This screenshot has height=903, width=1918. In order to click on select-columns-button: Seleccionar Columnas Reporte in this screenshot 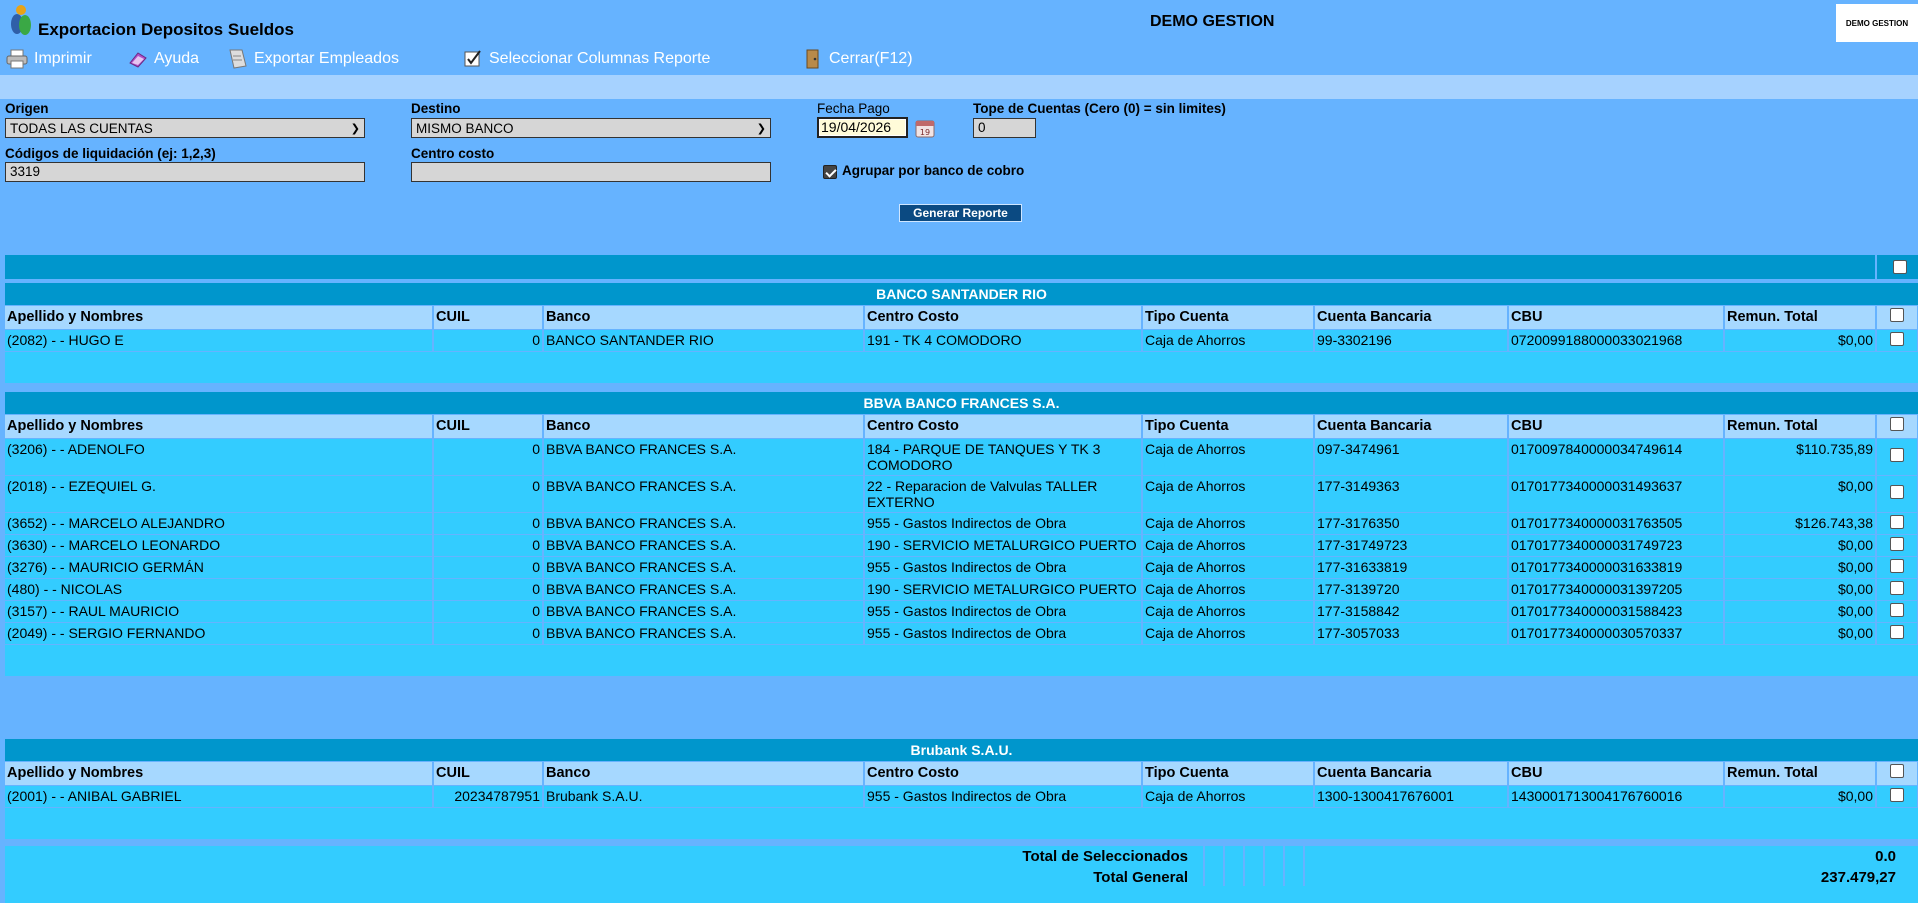, I will do `click(586, 59)`.